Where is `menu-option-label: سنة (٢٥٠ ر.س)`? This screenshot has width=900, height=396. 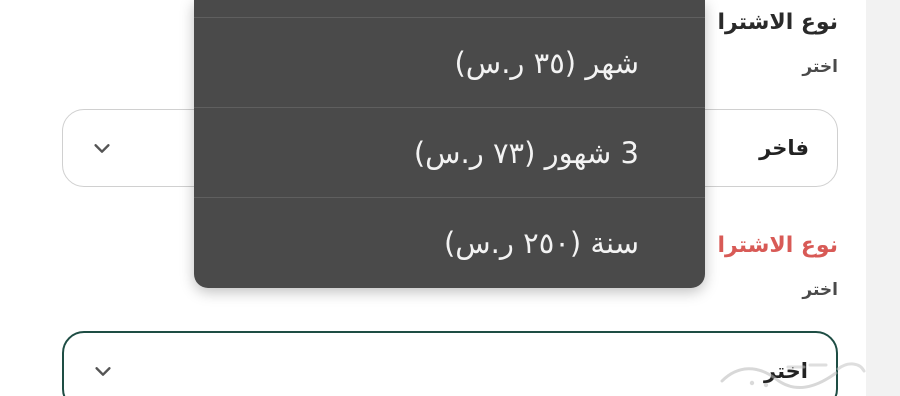 menu-option-label: سنة (٢٥٠ ر.س) is located at coordinates (541, 243).